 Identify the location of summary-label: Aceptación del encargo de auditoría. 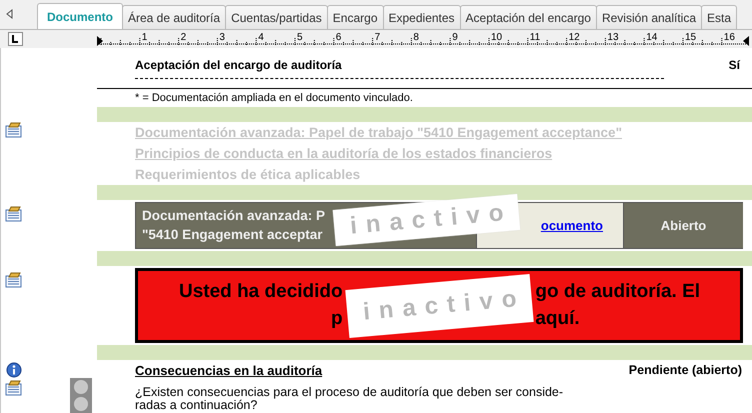
(238, 65).